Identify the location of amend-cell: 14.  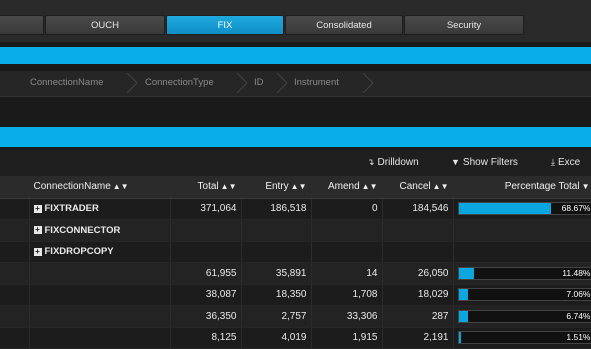
(346, 274).